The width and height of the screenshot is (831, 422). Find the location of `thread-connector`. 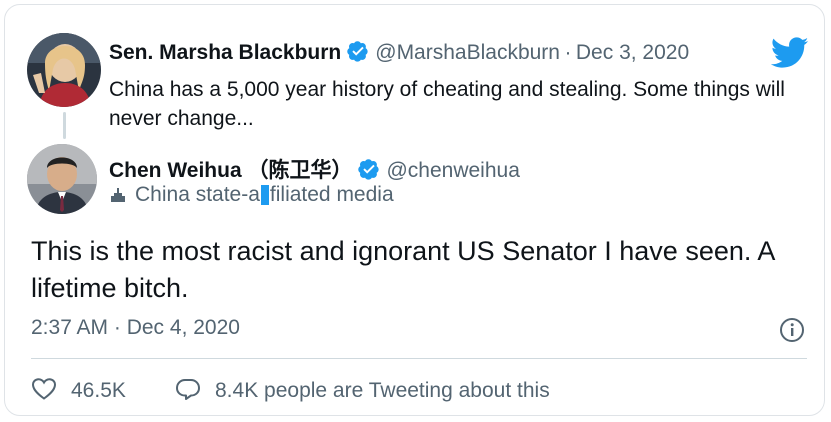

thread-connector is located at coordinates (64, 125).